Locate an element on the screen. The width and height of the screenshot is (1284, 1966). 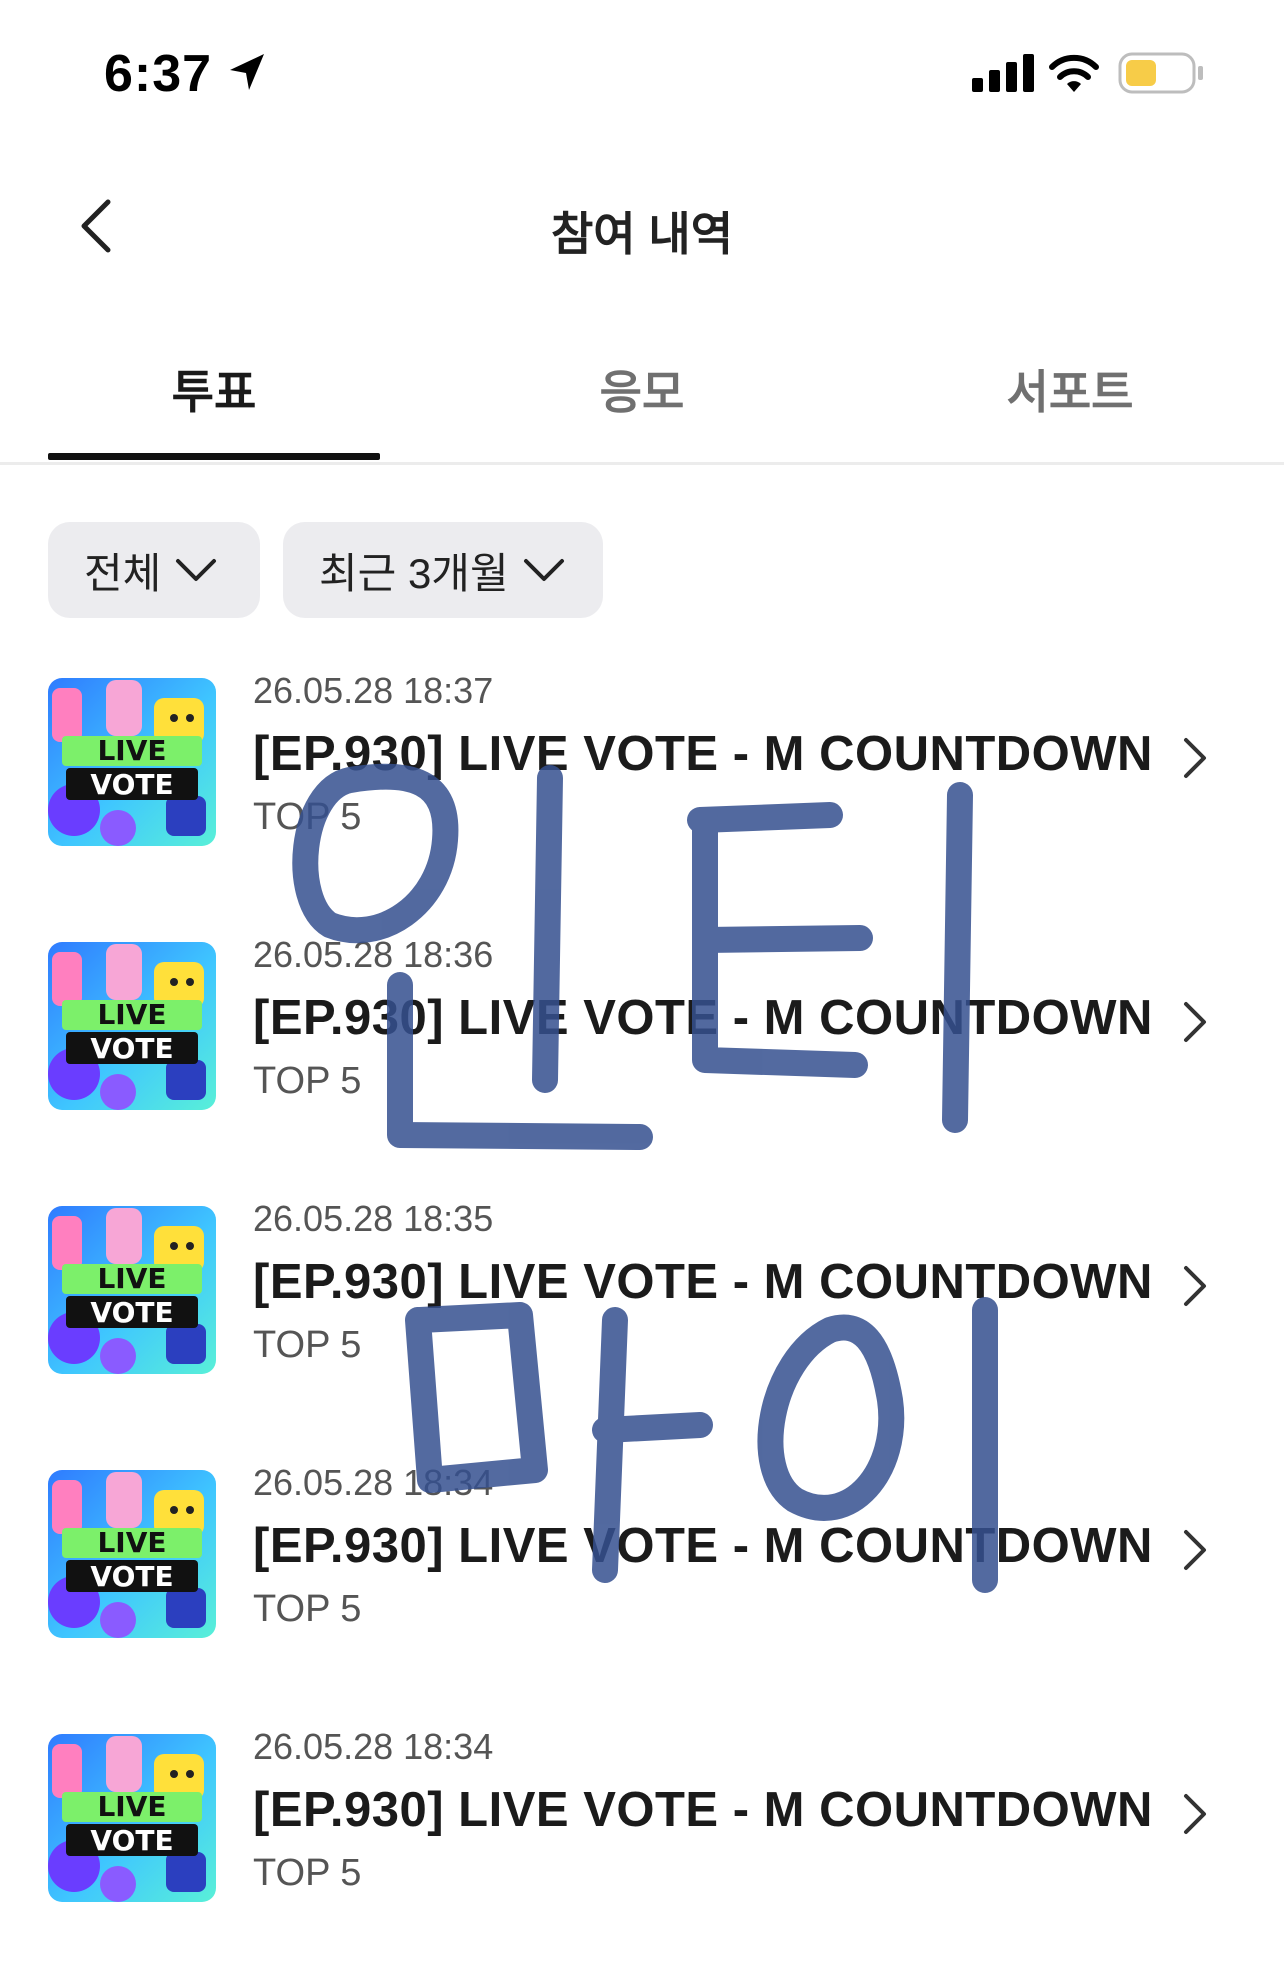
battery-icon is located at coordinates (1160, 73).